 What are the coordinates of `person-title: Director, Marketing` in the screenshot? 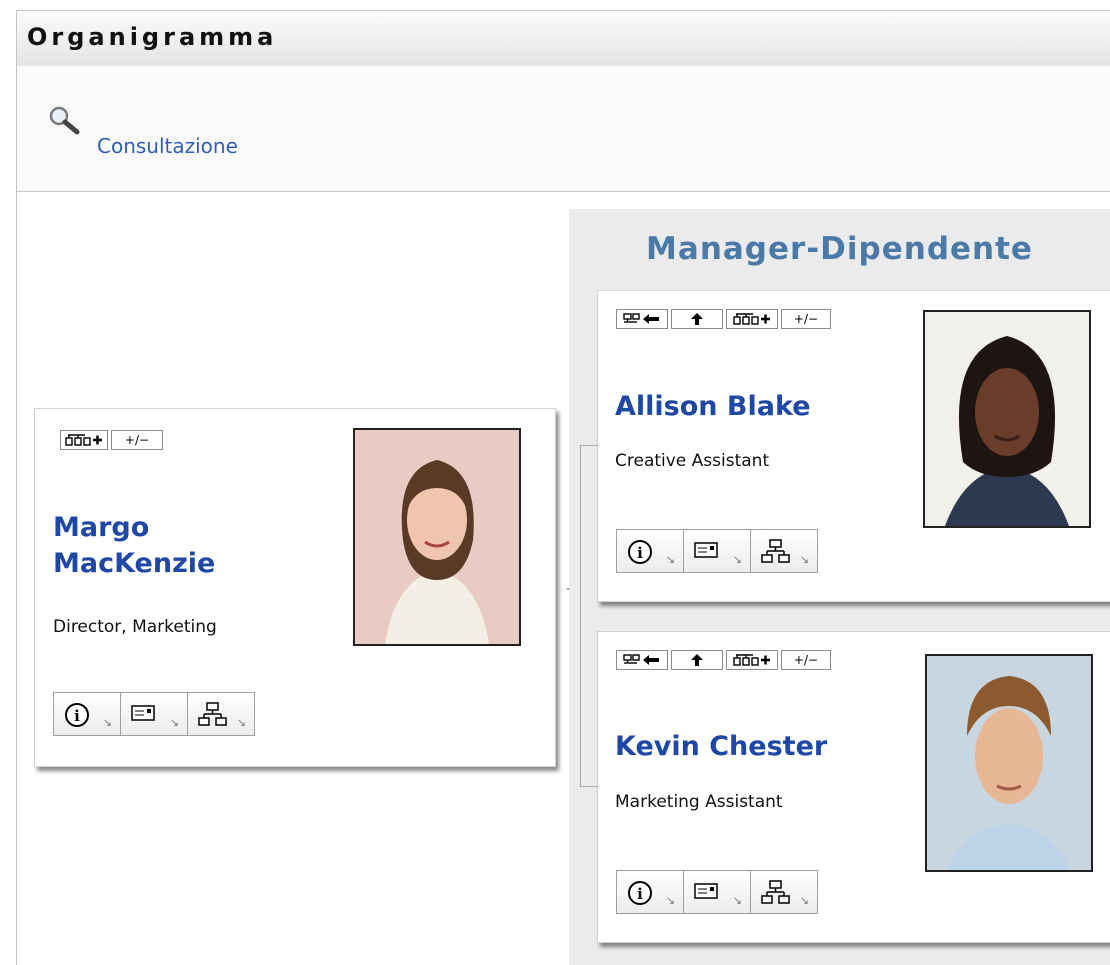 It's located at (135, 627).